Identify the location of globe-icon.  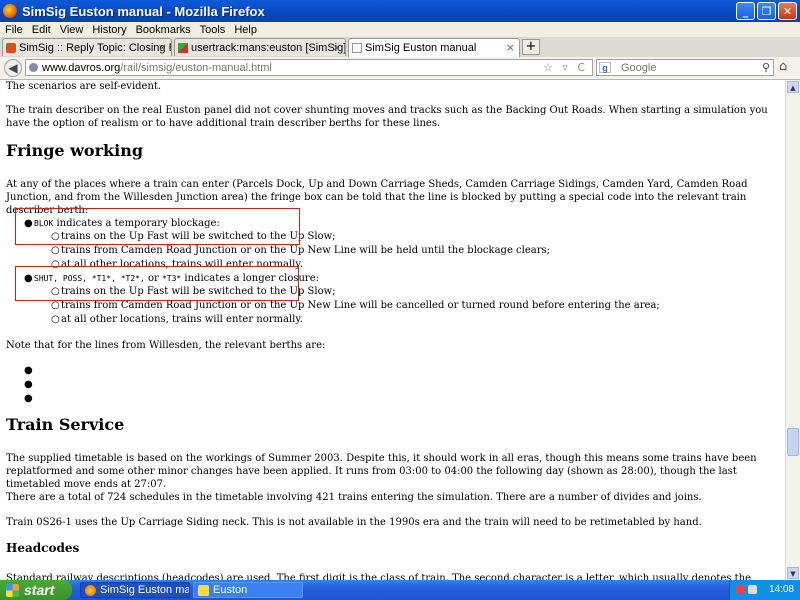
(33, 67).